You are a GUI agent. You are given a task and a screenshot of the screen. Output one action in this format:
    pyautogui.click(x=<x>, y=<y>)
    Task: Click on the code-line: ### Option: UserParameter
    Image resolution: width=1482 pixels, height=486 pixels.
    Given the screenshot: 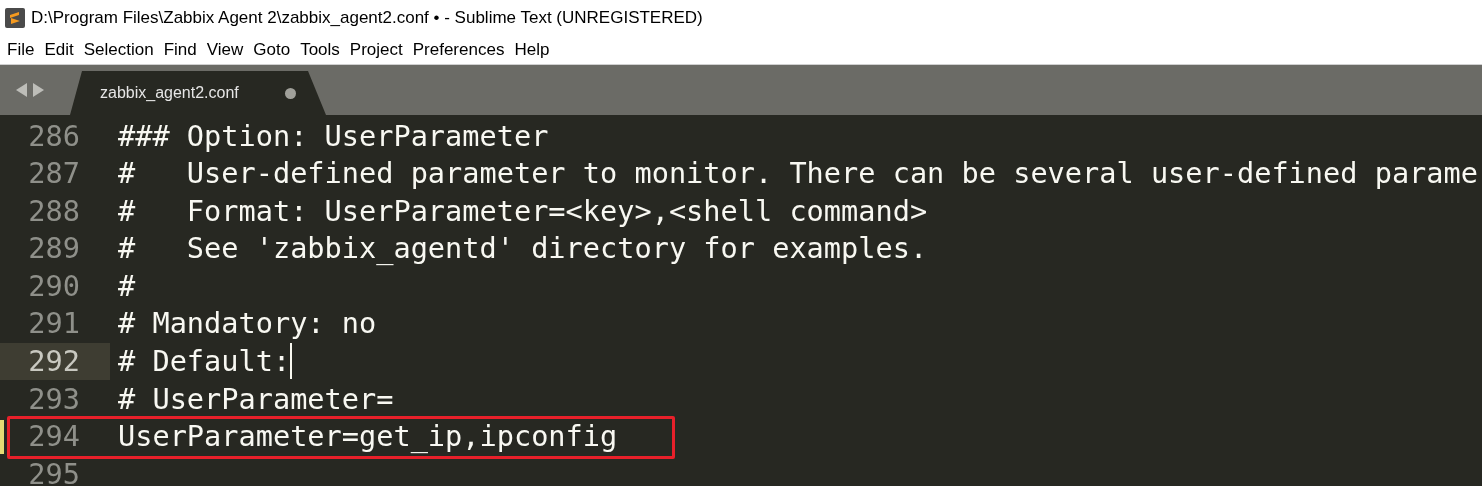 What is the action you would take?
    pyautogui.click(x=333, y=136)
    